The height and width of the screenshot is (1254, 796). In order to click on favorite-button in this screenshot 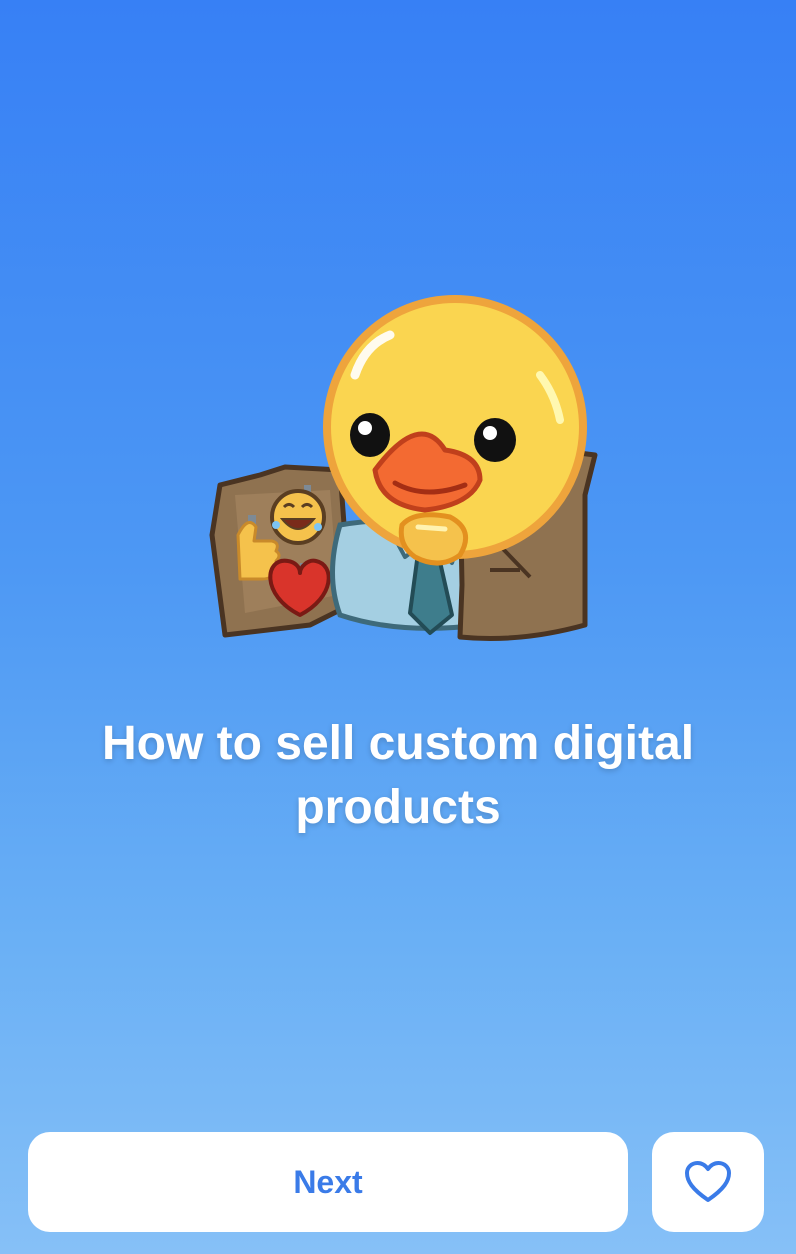, I will do `click(708, 1182)`.